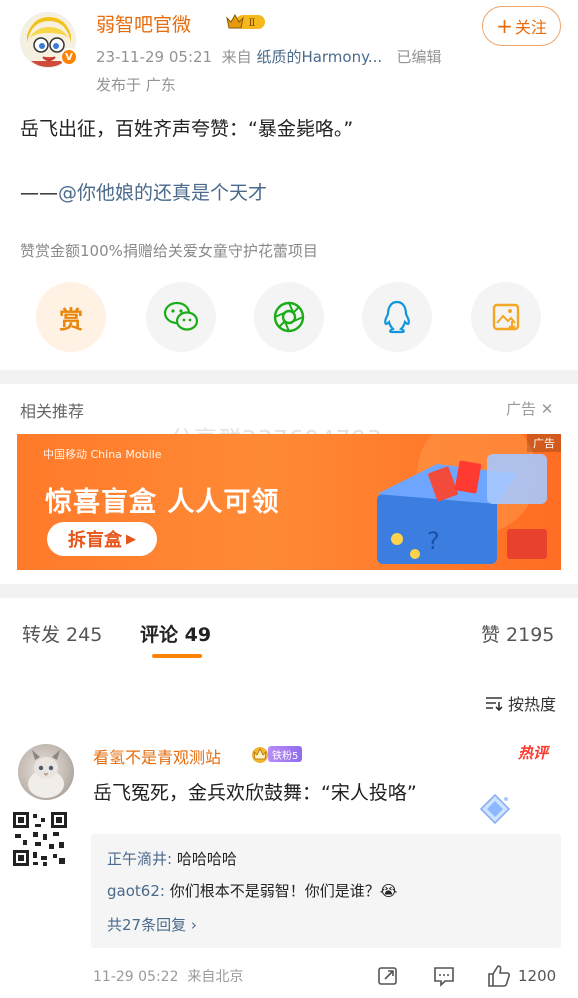 This screenshot has height=998, width=578. I want to click on ad-label: 广告, so click(521, 409).